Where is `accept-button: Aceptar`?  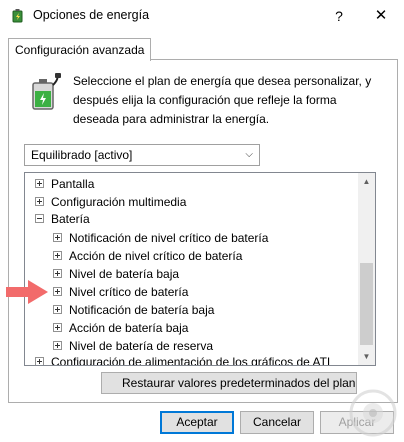
accept-button: Aceptar is located at coordinates (197, 422).